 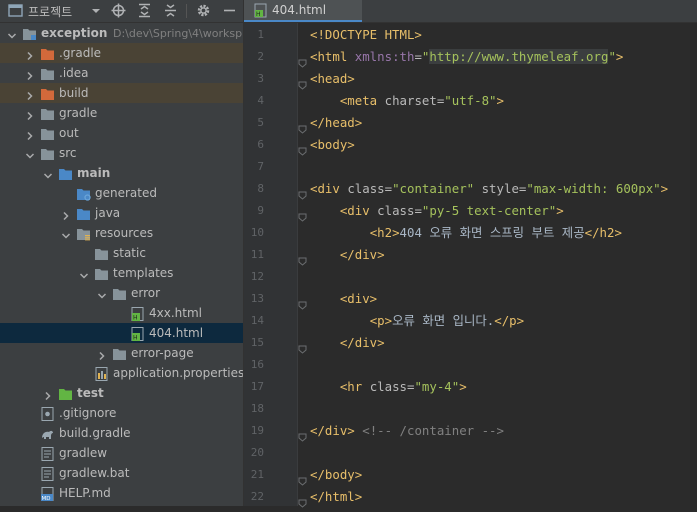 I want to click on tree-item: MD HELP.md, so click(x=121, y=493).